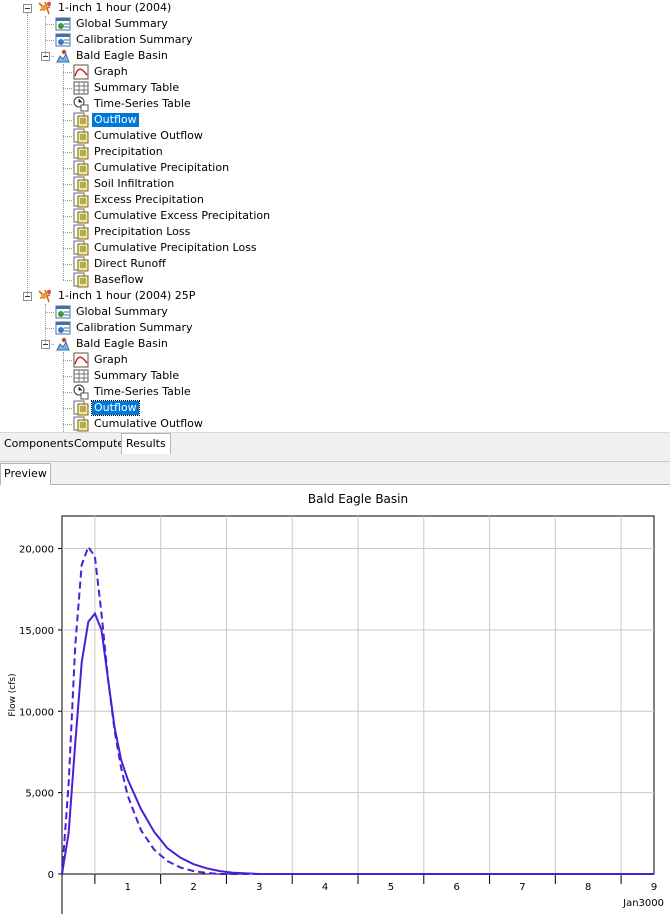 Image resolution: width=670 pixels, height=919 pixels. What do you see at coordinates (456, 887) in the screenshot?
I see `x-tick-label: 6` at bounding box center [456, 887].